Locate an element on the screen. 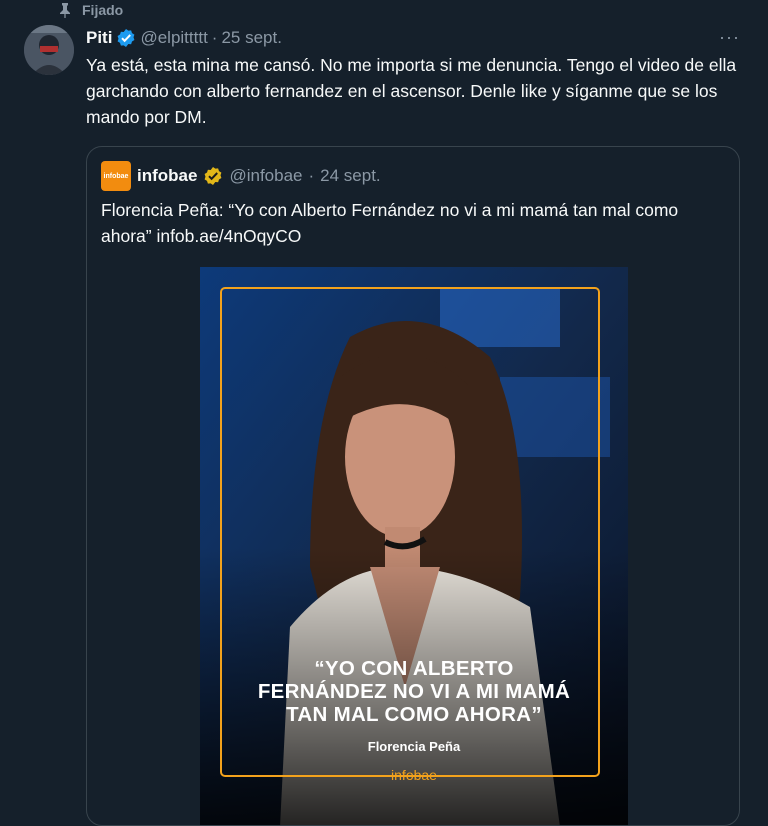  quoted-author-handle: @infobae is located at coordinates (266, 175).